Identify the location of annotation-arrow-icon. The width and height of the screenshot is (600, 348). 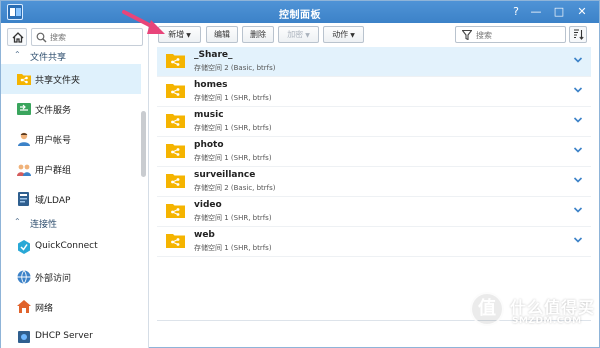
(143, 22).